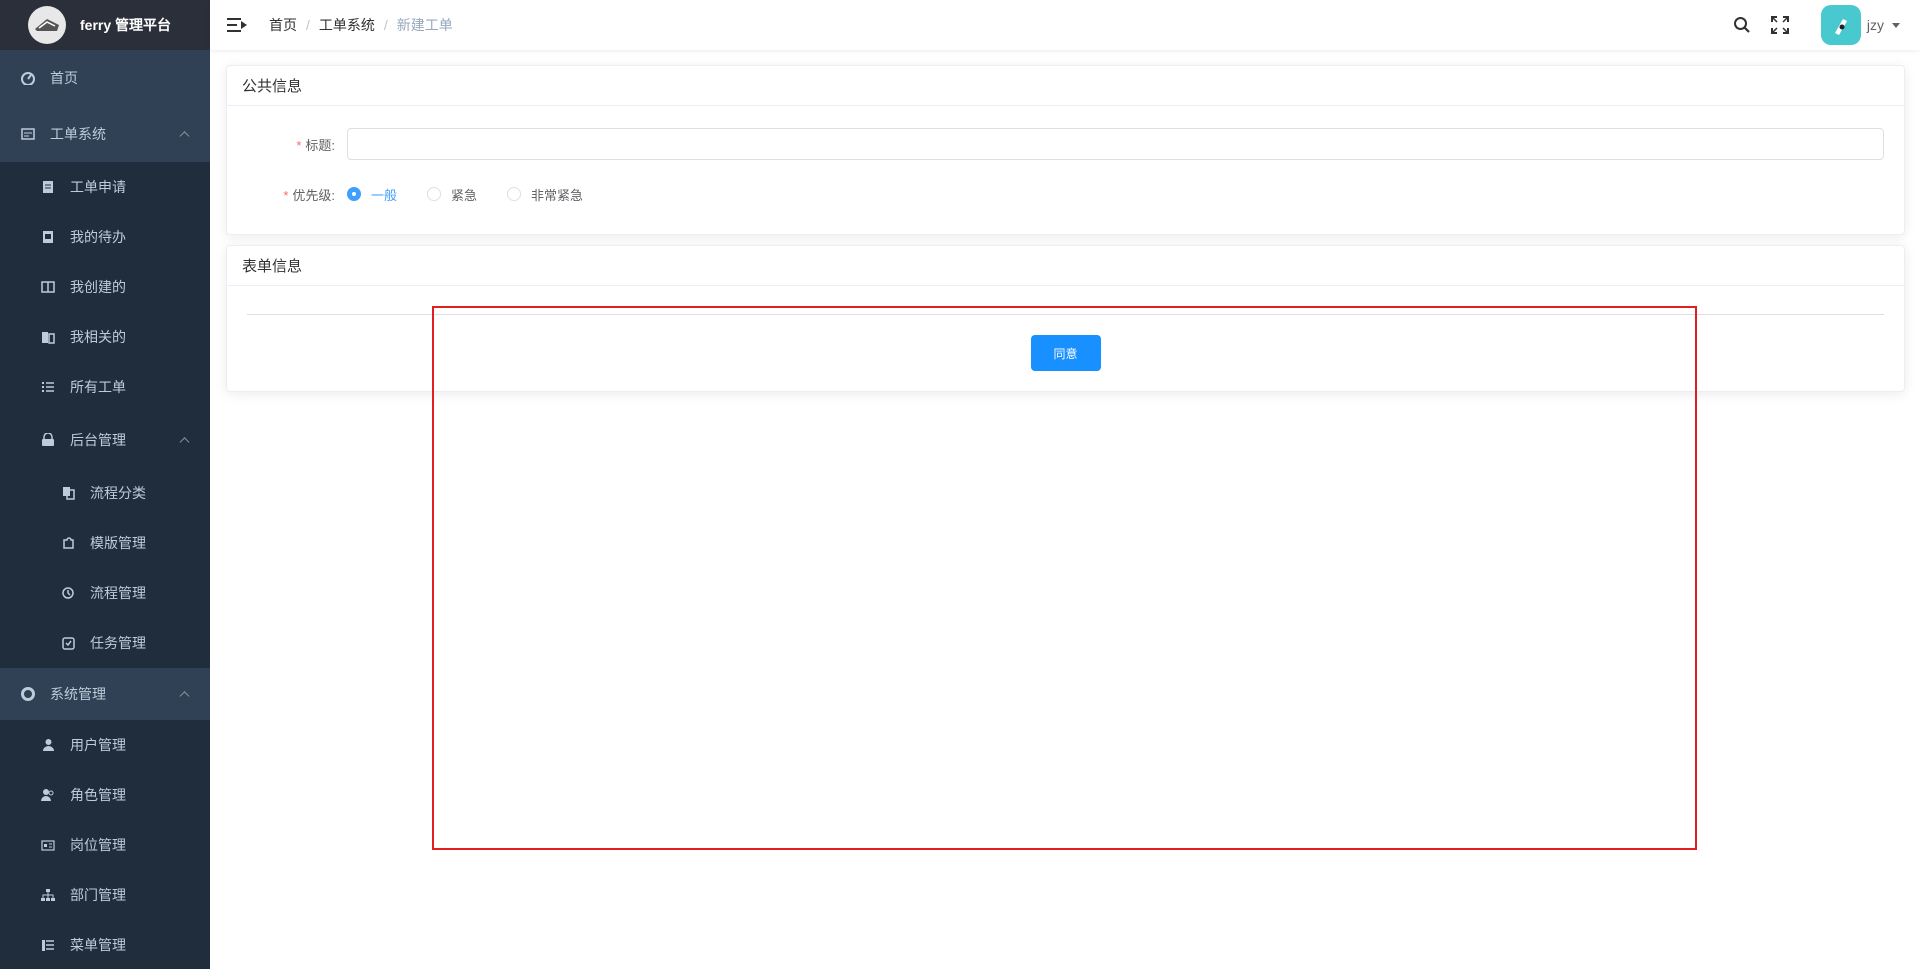 Image resolution: width=1920 pixels, height=969 pixels. I want to click on sidebar-item-label: 流程管理, so click(118, 593).